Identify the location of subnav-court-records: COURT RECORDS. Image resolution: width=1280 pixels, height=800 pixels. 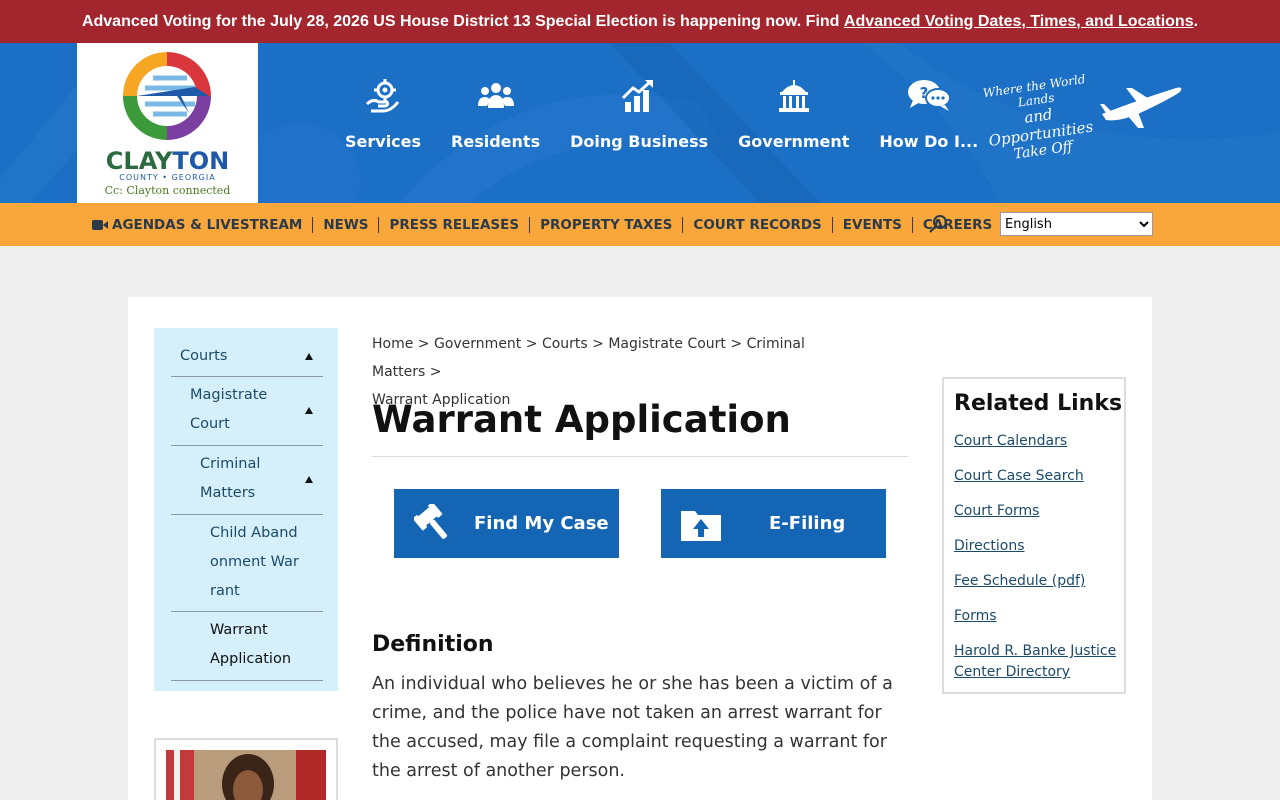
(746, 225).